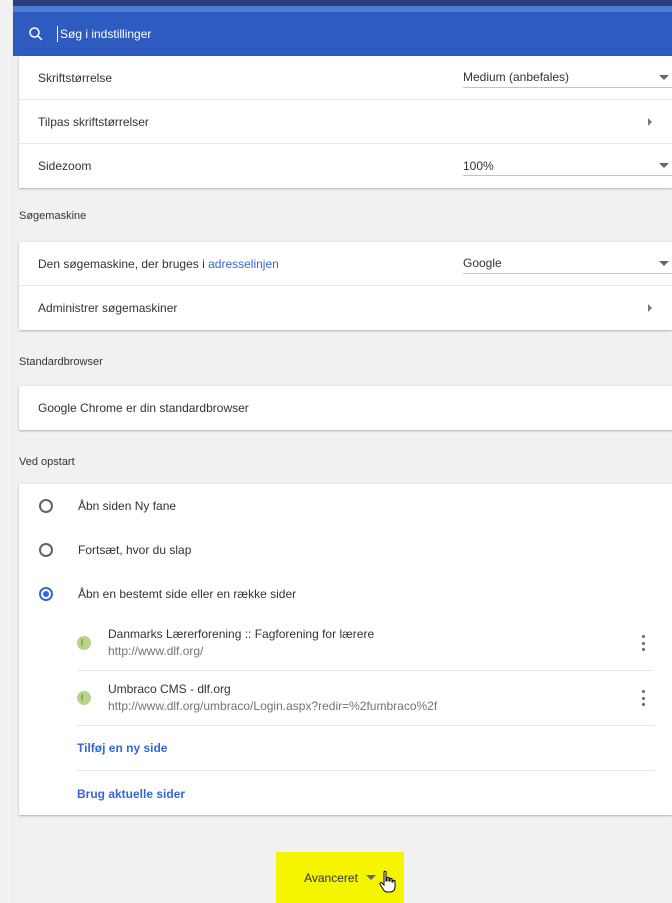  Describe the element at coordinates (345, 594) in the screenshot. I see `startup-option-specific-pages: Åbn en bestemt side eller en række sider` at that location.